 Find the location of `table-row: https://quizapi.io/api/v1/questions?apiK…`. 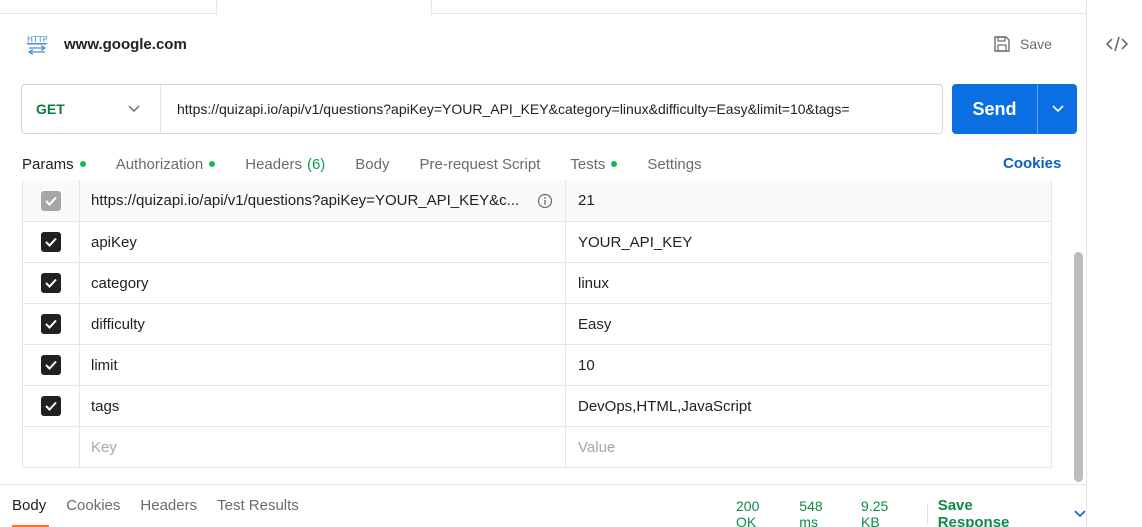

table-row: https://quizapi.io/api/v1/questions?apiK… is located at coordinates (537, 201).